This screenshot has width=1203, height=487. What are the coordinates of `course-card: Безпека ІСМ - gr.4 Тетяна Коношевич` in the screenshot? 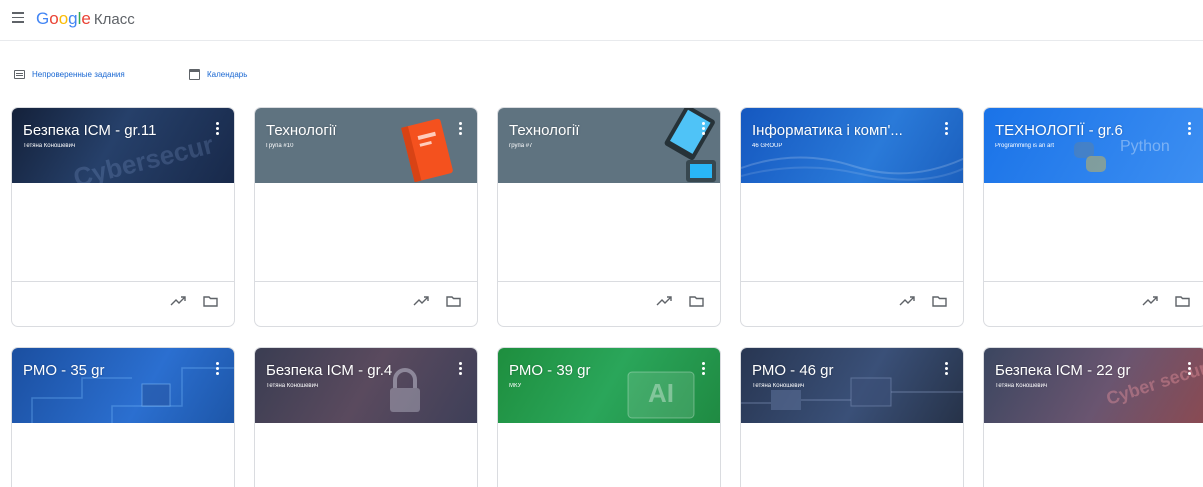 It's located at (366, 417).